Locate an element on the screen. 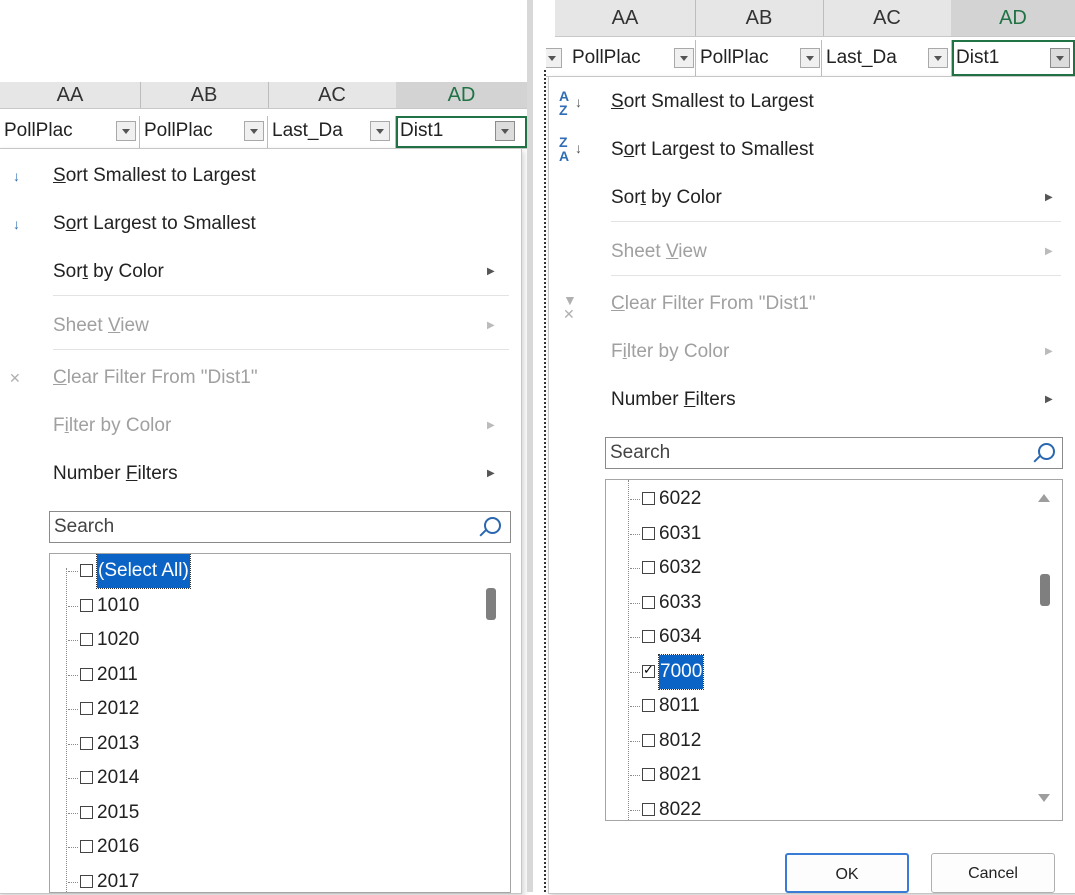 The image size is (1075, 895). list-item: (Select All) is located at coordinates (245, 571).